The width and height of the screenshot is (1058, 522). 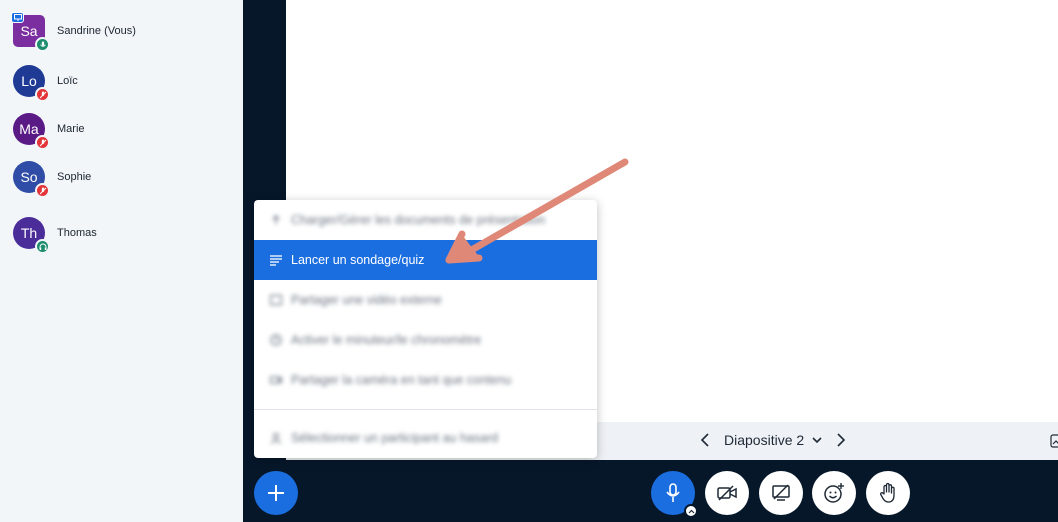 I want to click on chevron-down-icon, so click(x=817, y=439).